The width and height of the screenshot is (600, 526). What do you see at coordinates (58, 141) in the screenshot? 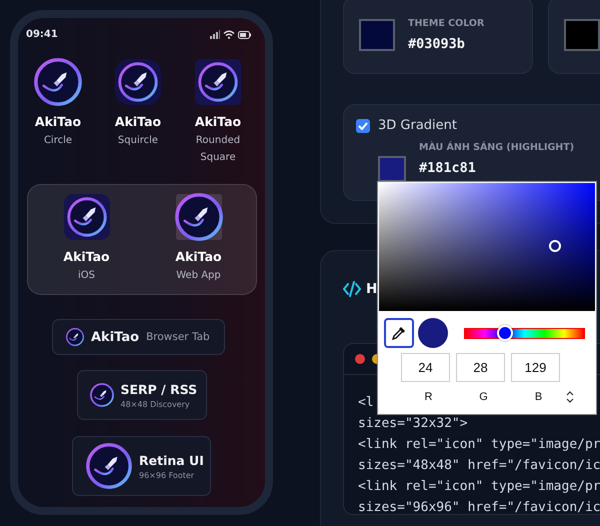
I see `app-caption: Circle` at bounding box center [58, 141].